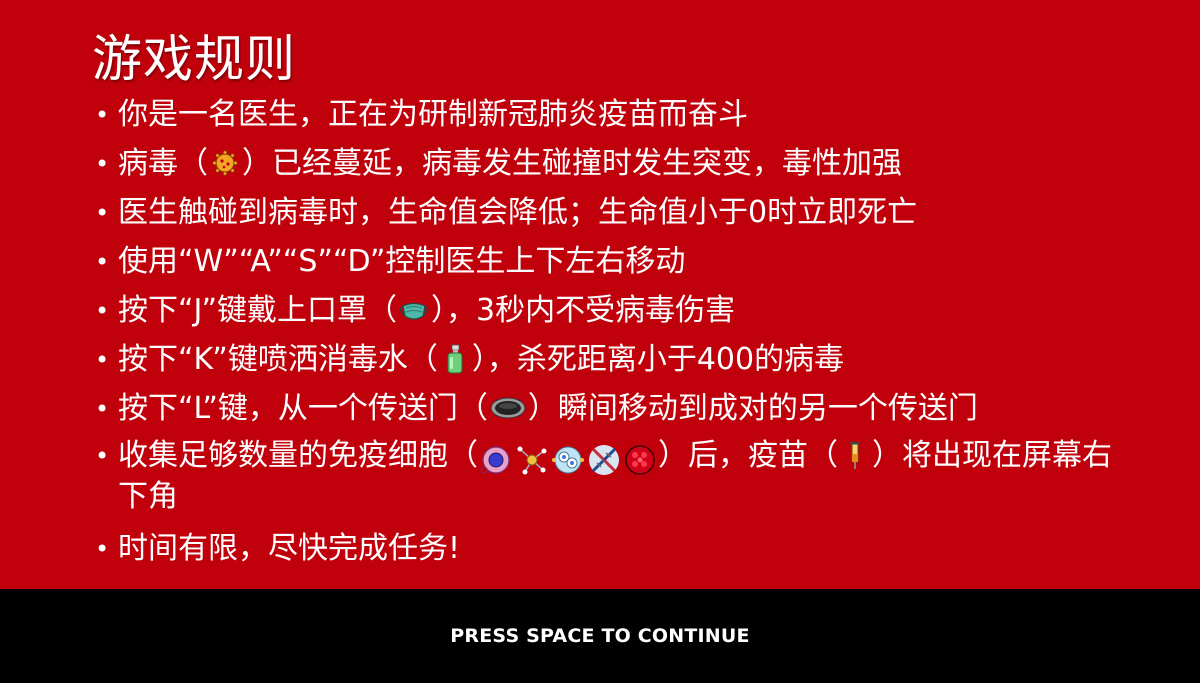 This screenshot has height=683, width=1200. What do you see at coordinates (635, 549) in the screenshot?
I see `rule-item-time: • 时间有限，尽快完成任务!` at bounding box center [635, 549].